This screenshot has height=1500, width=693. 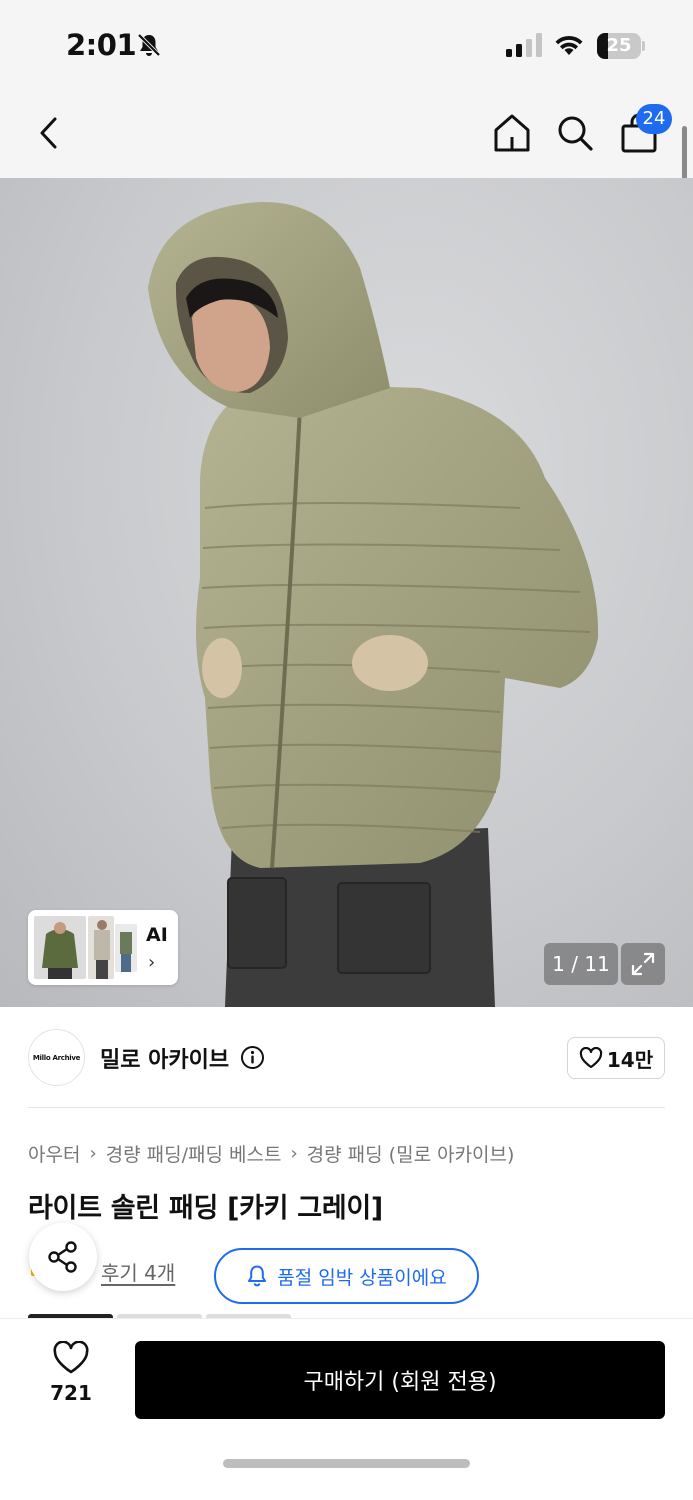 I want to click on bottom-action-bar: 721 구매하기 (회원 전용), so click(x=346, y=1409).